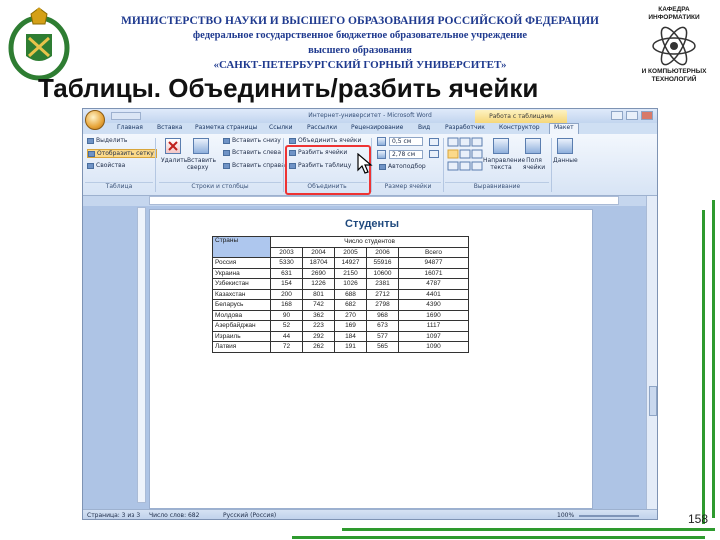  I want to click on maximize-icon, so click(632, 115).